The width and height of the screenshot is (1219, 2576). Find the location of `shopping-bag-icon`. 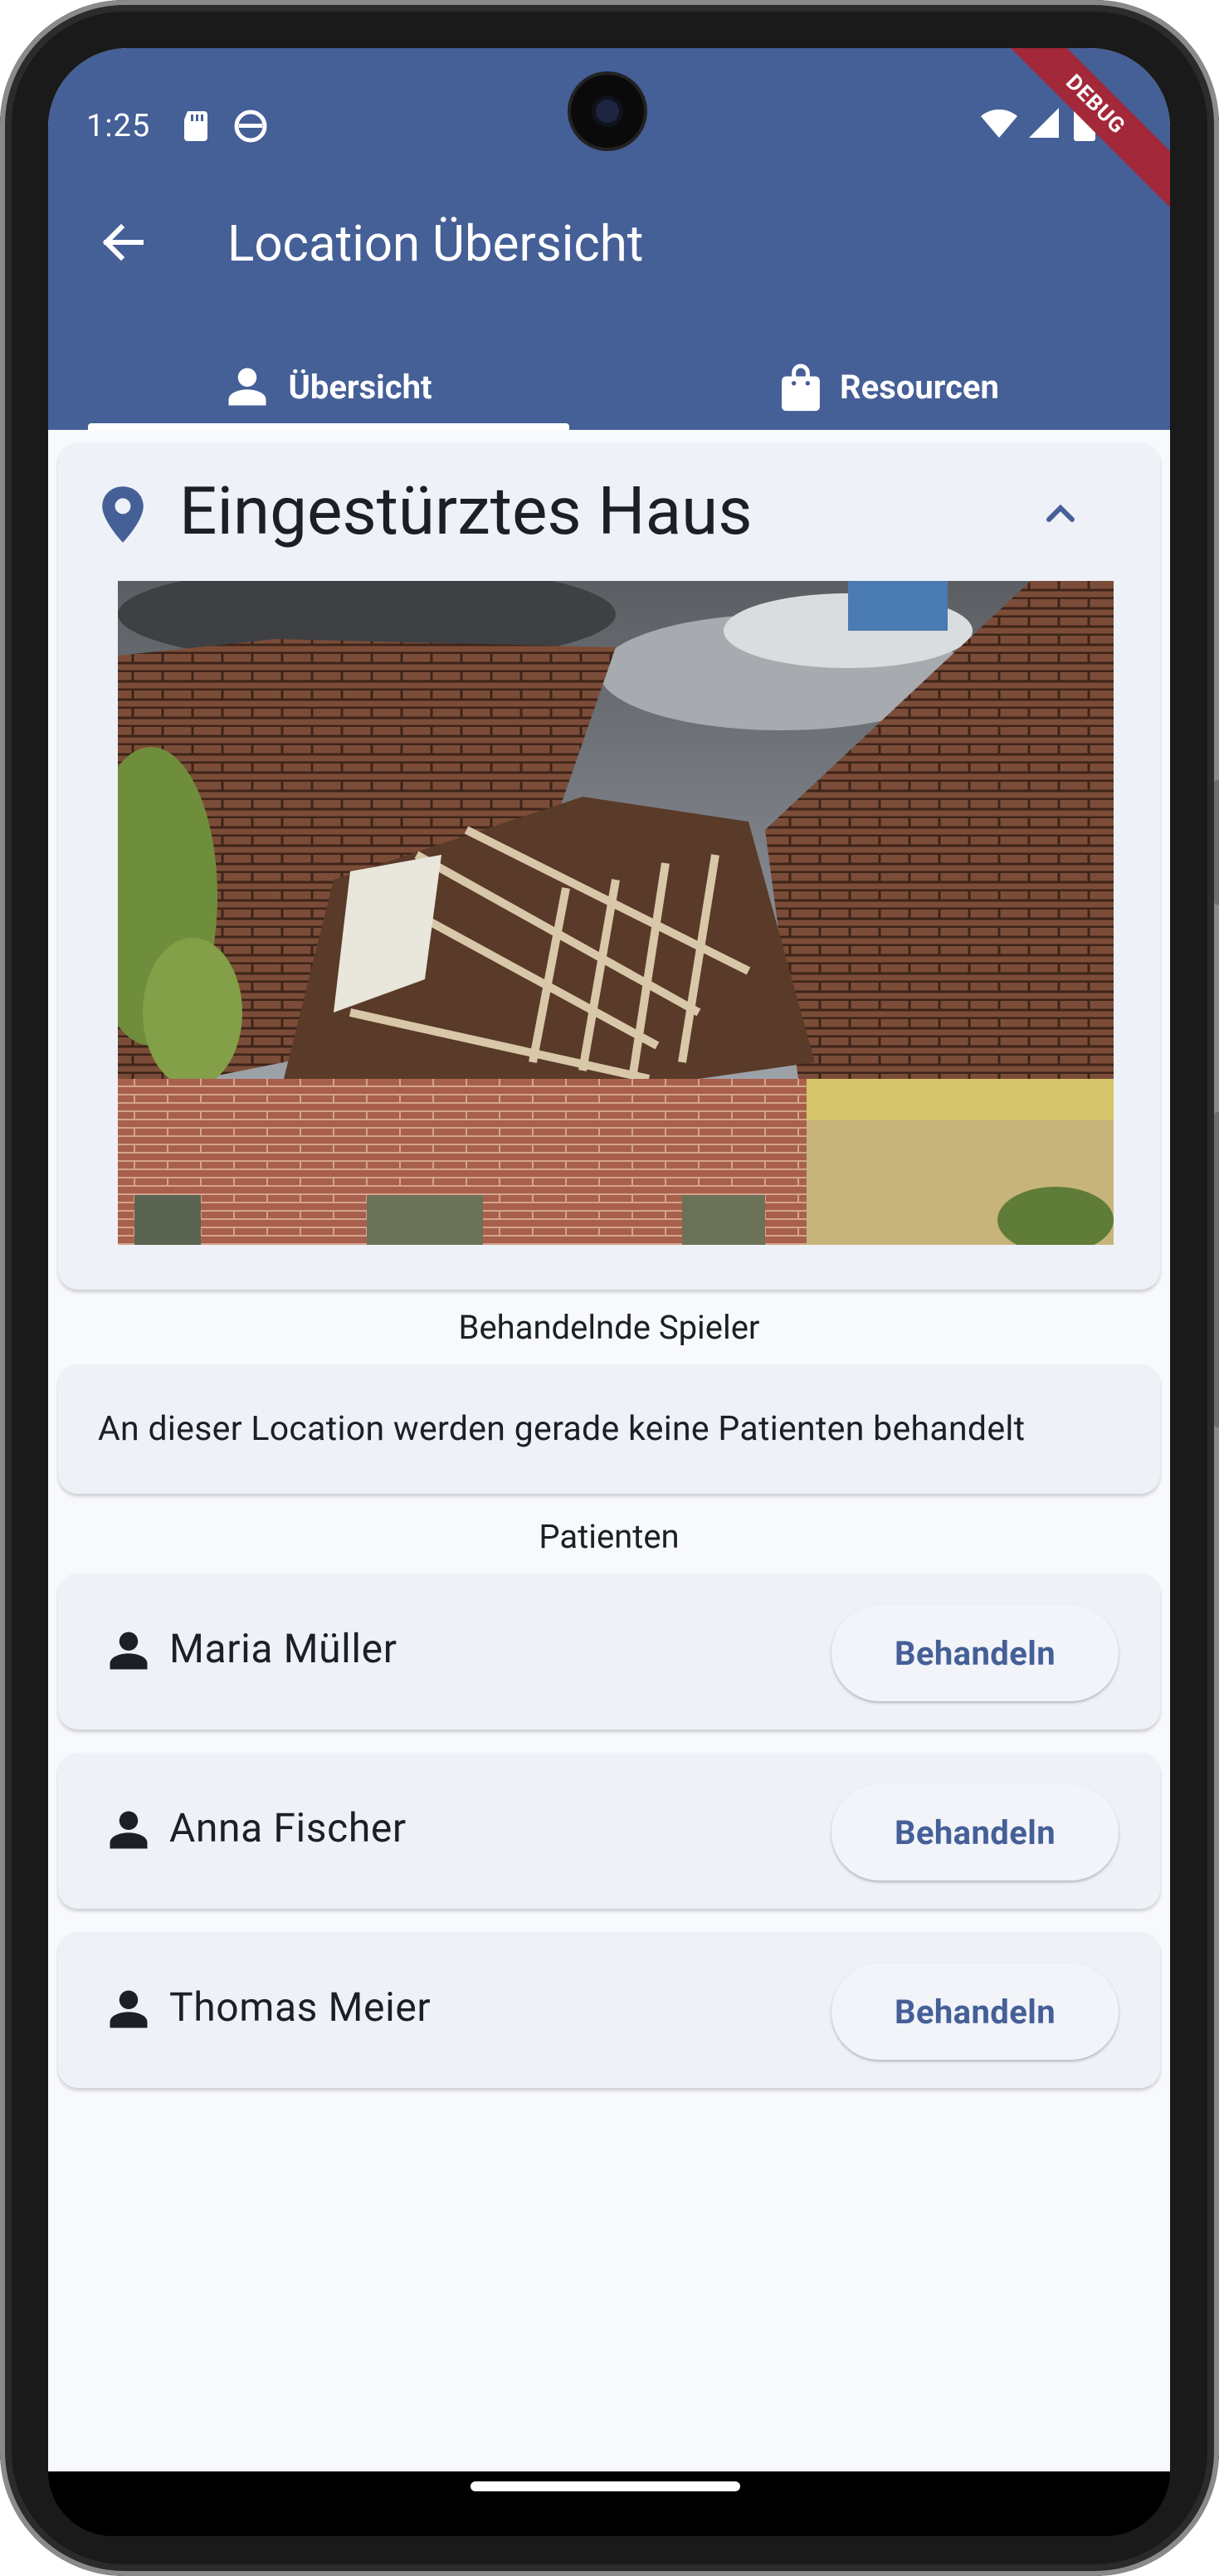

shopping-bag-icon is located at coordinates (801, 387).